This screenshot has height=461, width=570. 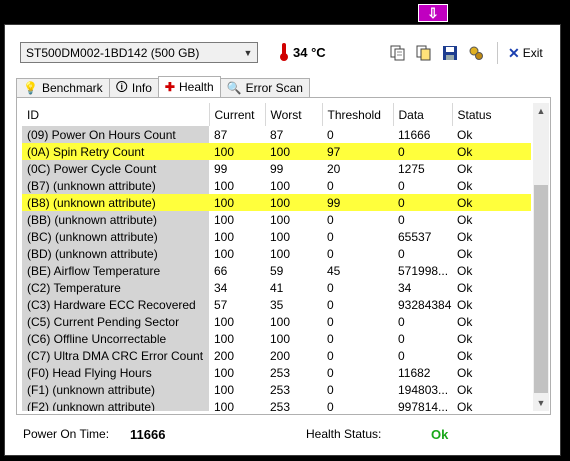 I want to click on table-cell: (C7) Ultra DMA CRC Error Count, so click(x=115, y=355).